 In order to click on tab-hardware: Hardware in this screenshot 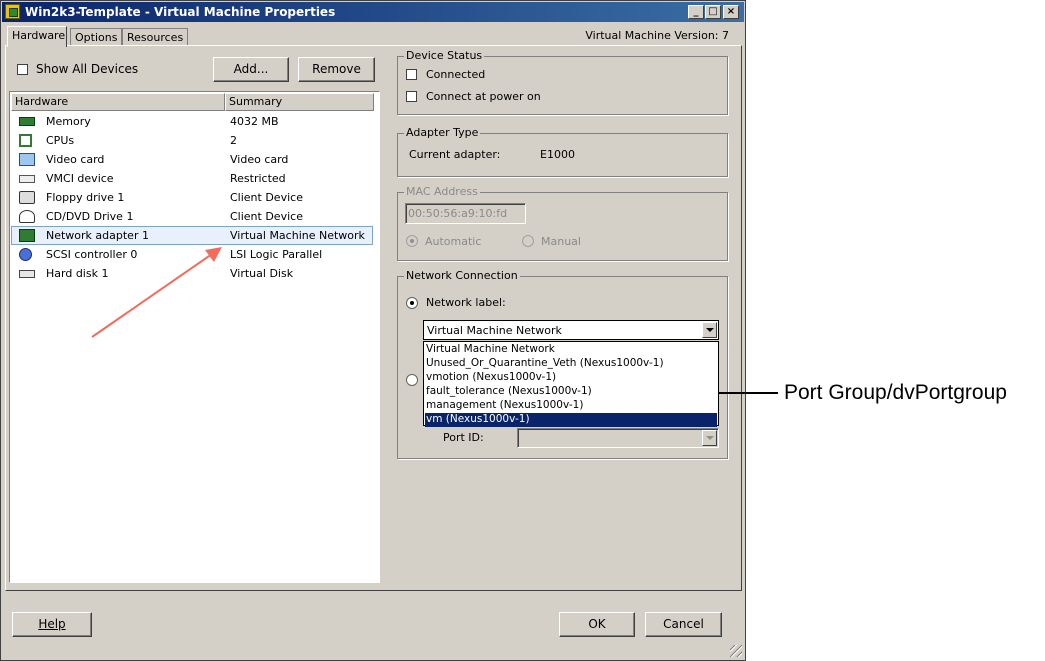, I will do `click(37, 36)`.